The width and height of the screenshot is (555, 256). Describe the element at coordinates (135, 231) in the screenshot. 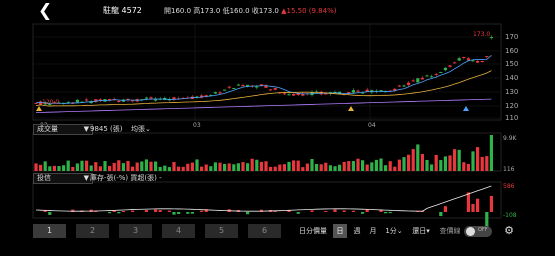

I see `page-tab-3: 3` at that location.